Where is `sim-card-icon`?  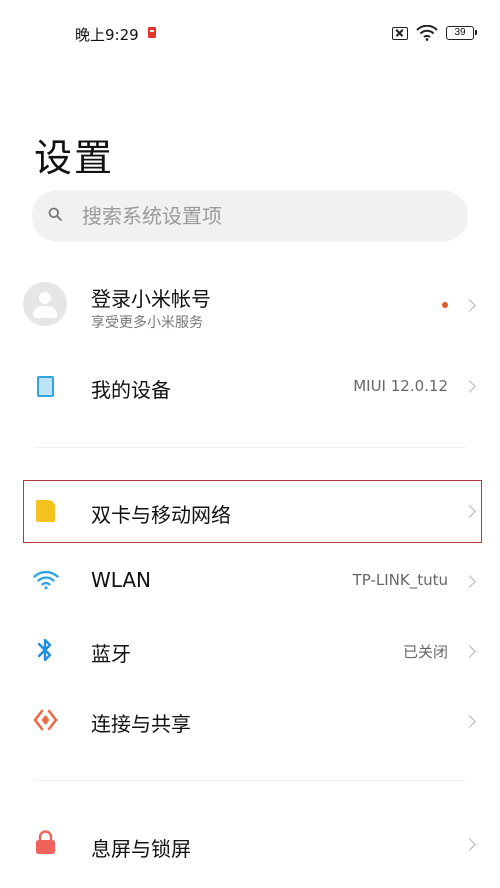
sim-card-icon is located at coordinates (45, 511).